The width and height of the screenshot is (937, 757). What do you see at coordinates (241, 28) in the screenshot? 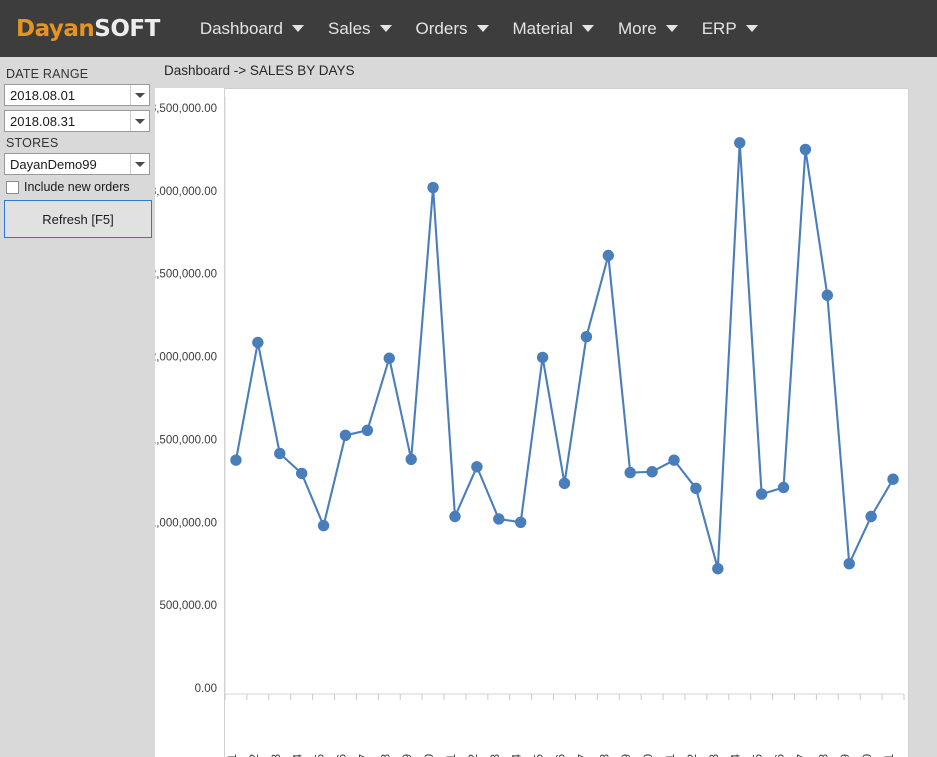
I see `nav-item-label: Dashboard` at bounding box center [241, 28].